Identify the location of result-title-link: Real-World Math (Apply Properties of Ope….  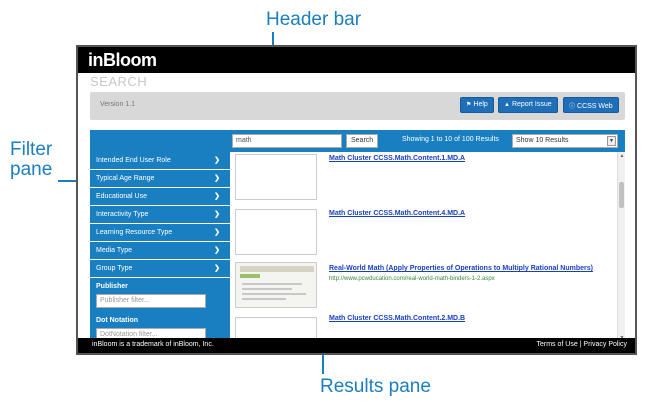
(461, 268).